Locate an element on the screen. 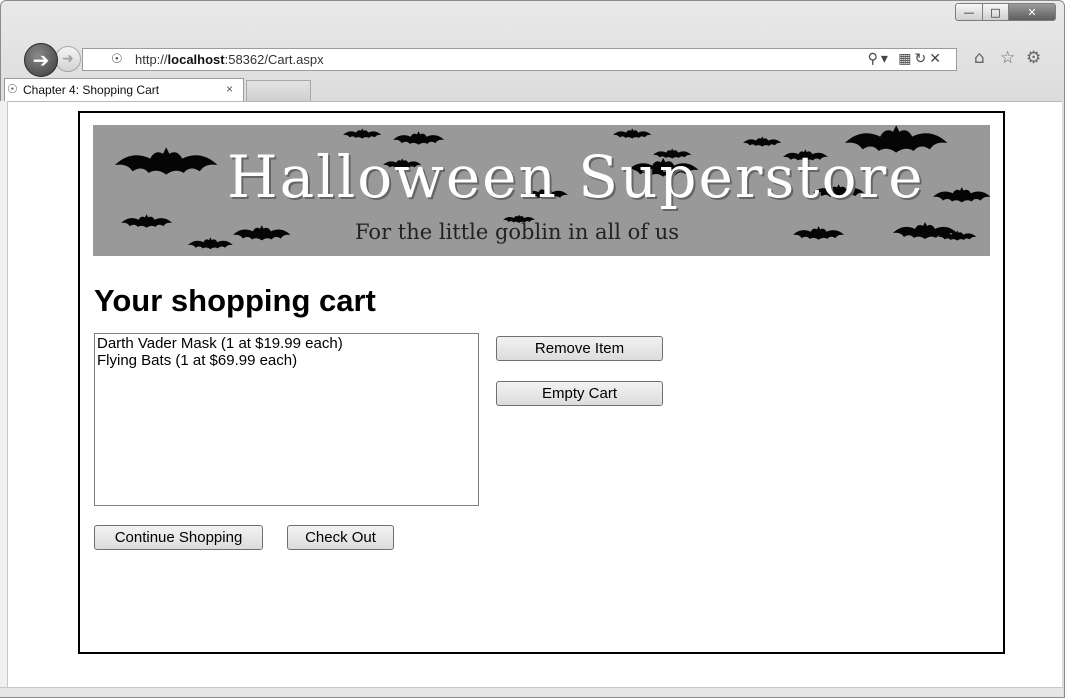 The height and width of the screenshot is (698, 1065). stop-icon: ✕ is located at coordinates (936, 59).